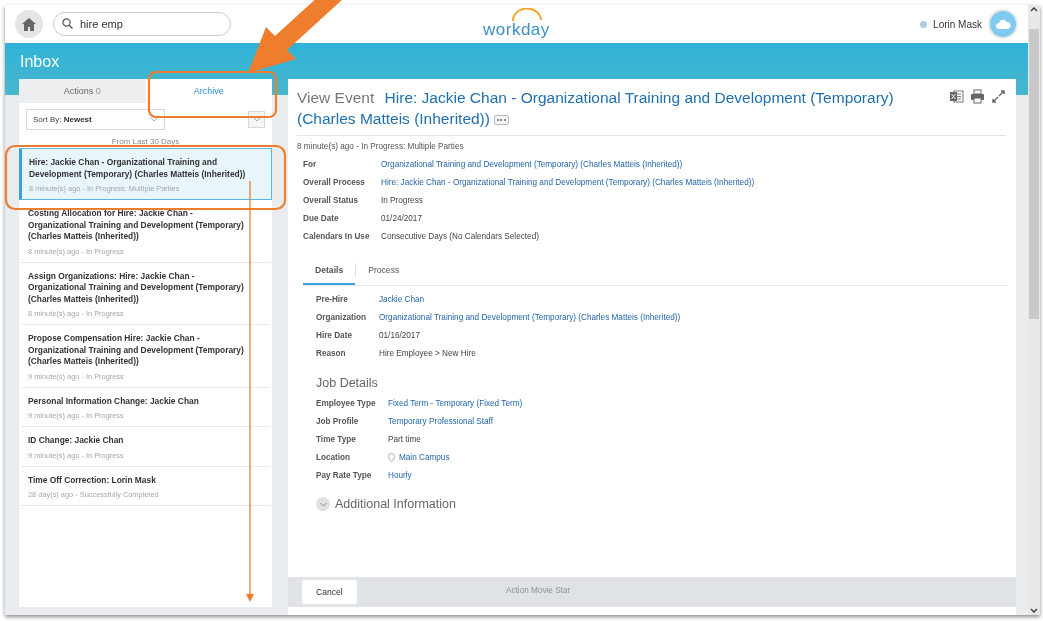  I want to click on event-status: 8 minute(s) ago - In Progress: Multiple Parties, so click(381, 146).